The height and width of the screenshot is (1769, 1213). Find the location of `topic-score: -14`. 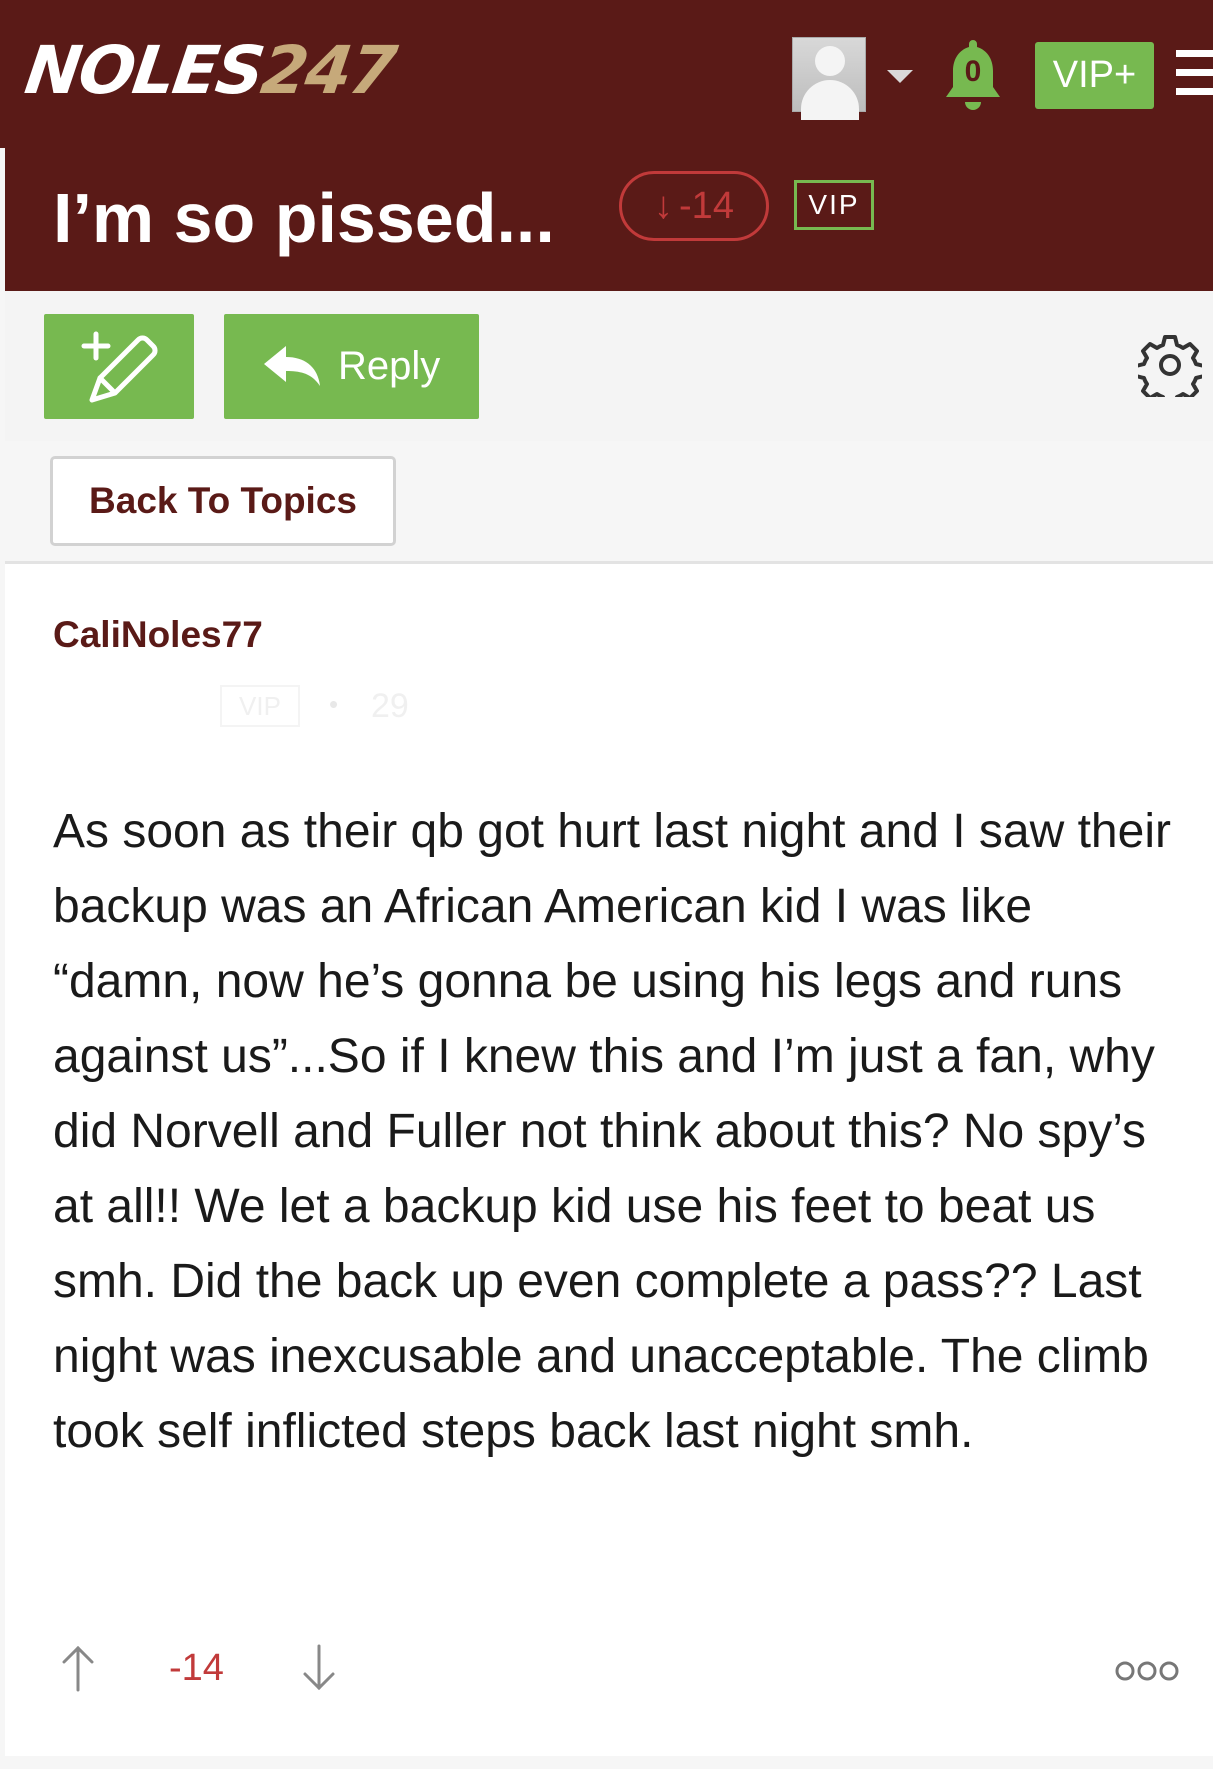

topic-score: -14 is located at coordinates (706, 206).